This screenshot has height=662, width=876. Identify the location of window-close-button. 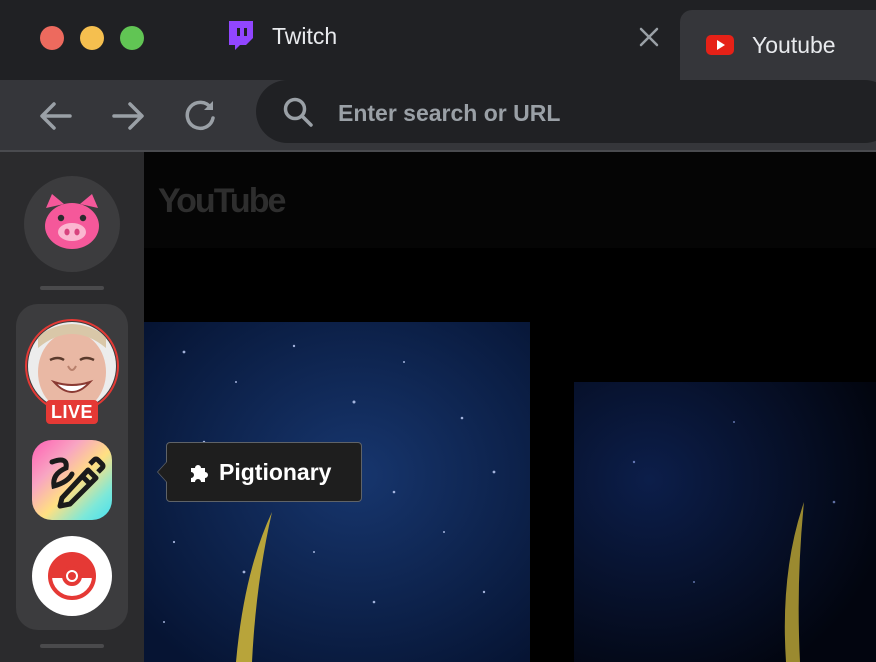
(52, 38).